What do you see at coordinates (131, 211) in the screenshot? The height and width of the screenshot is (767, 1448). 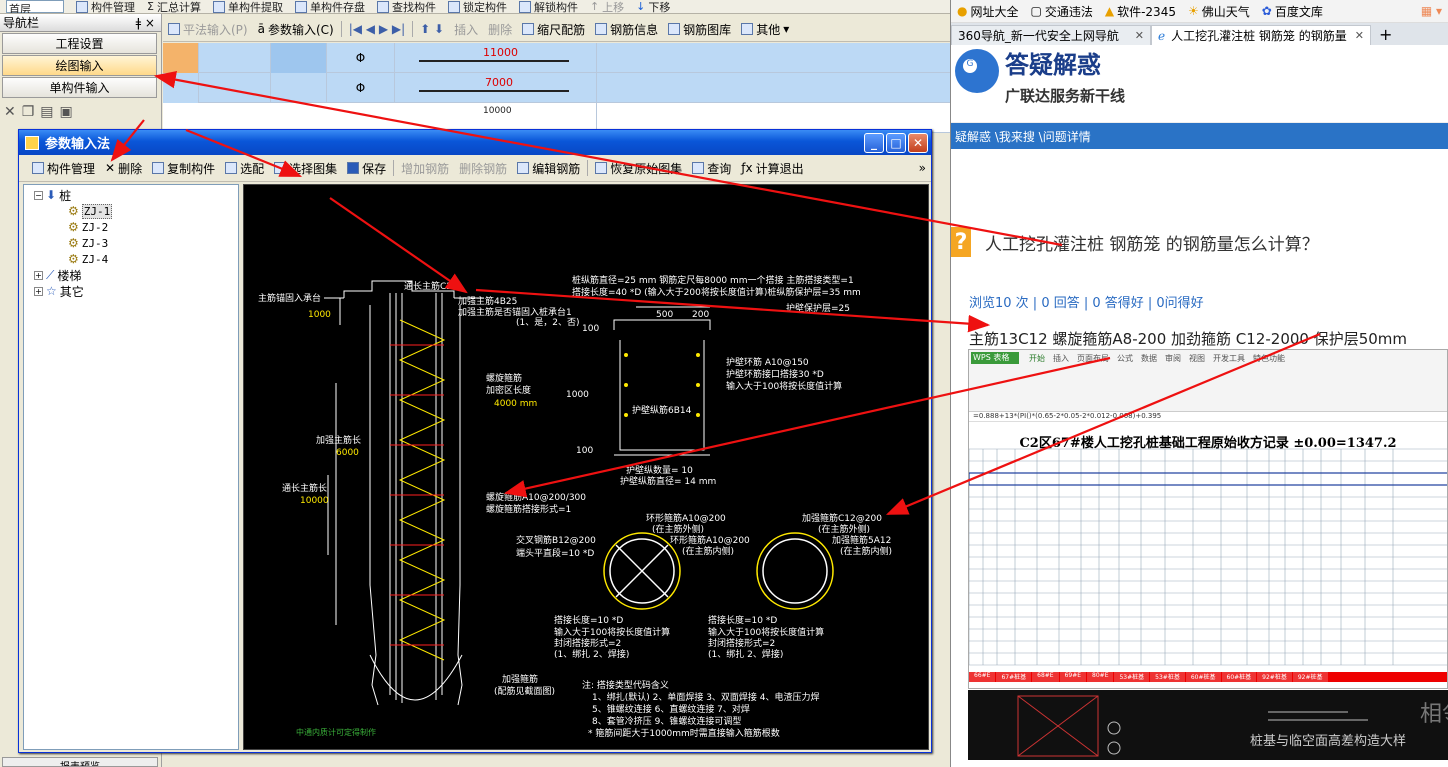 I see `tree-item-zj1: ⚙ ZJ-1` at bounding box center [131, 211].